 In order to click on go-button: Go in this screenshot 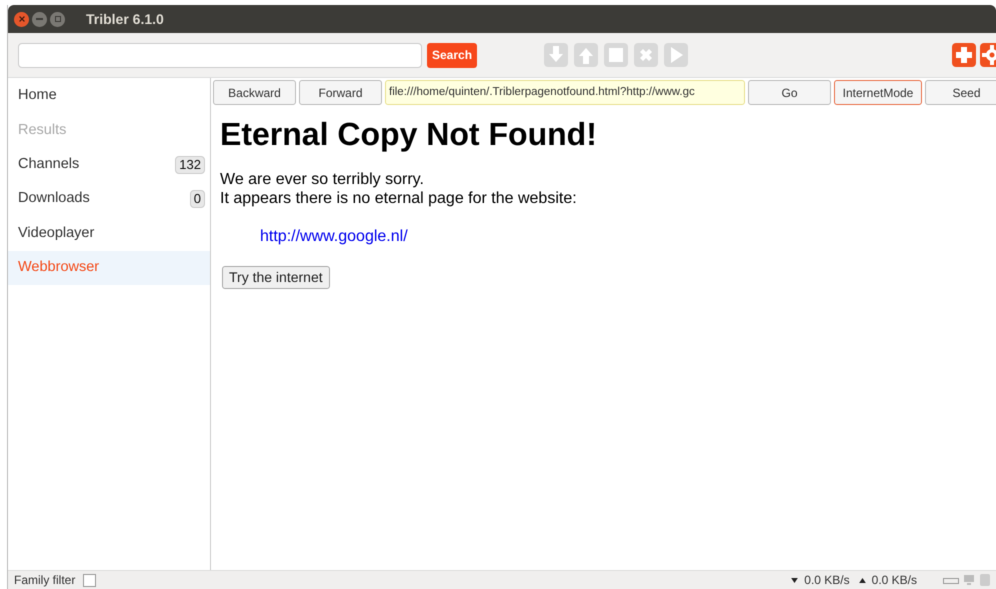, I will do `click(789, 92)`.